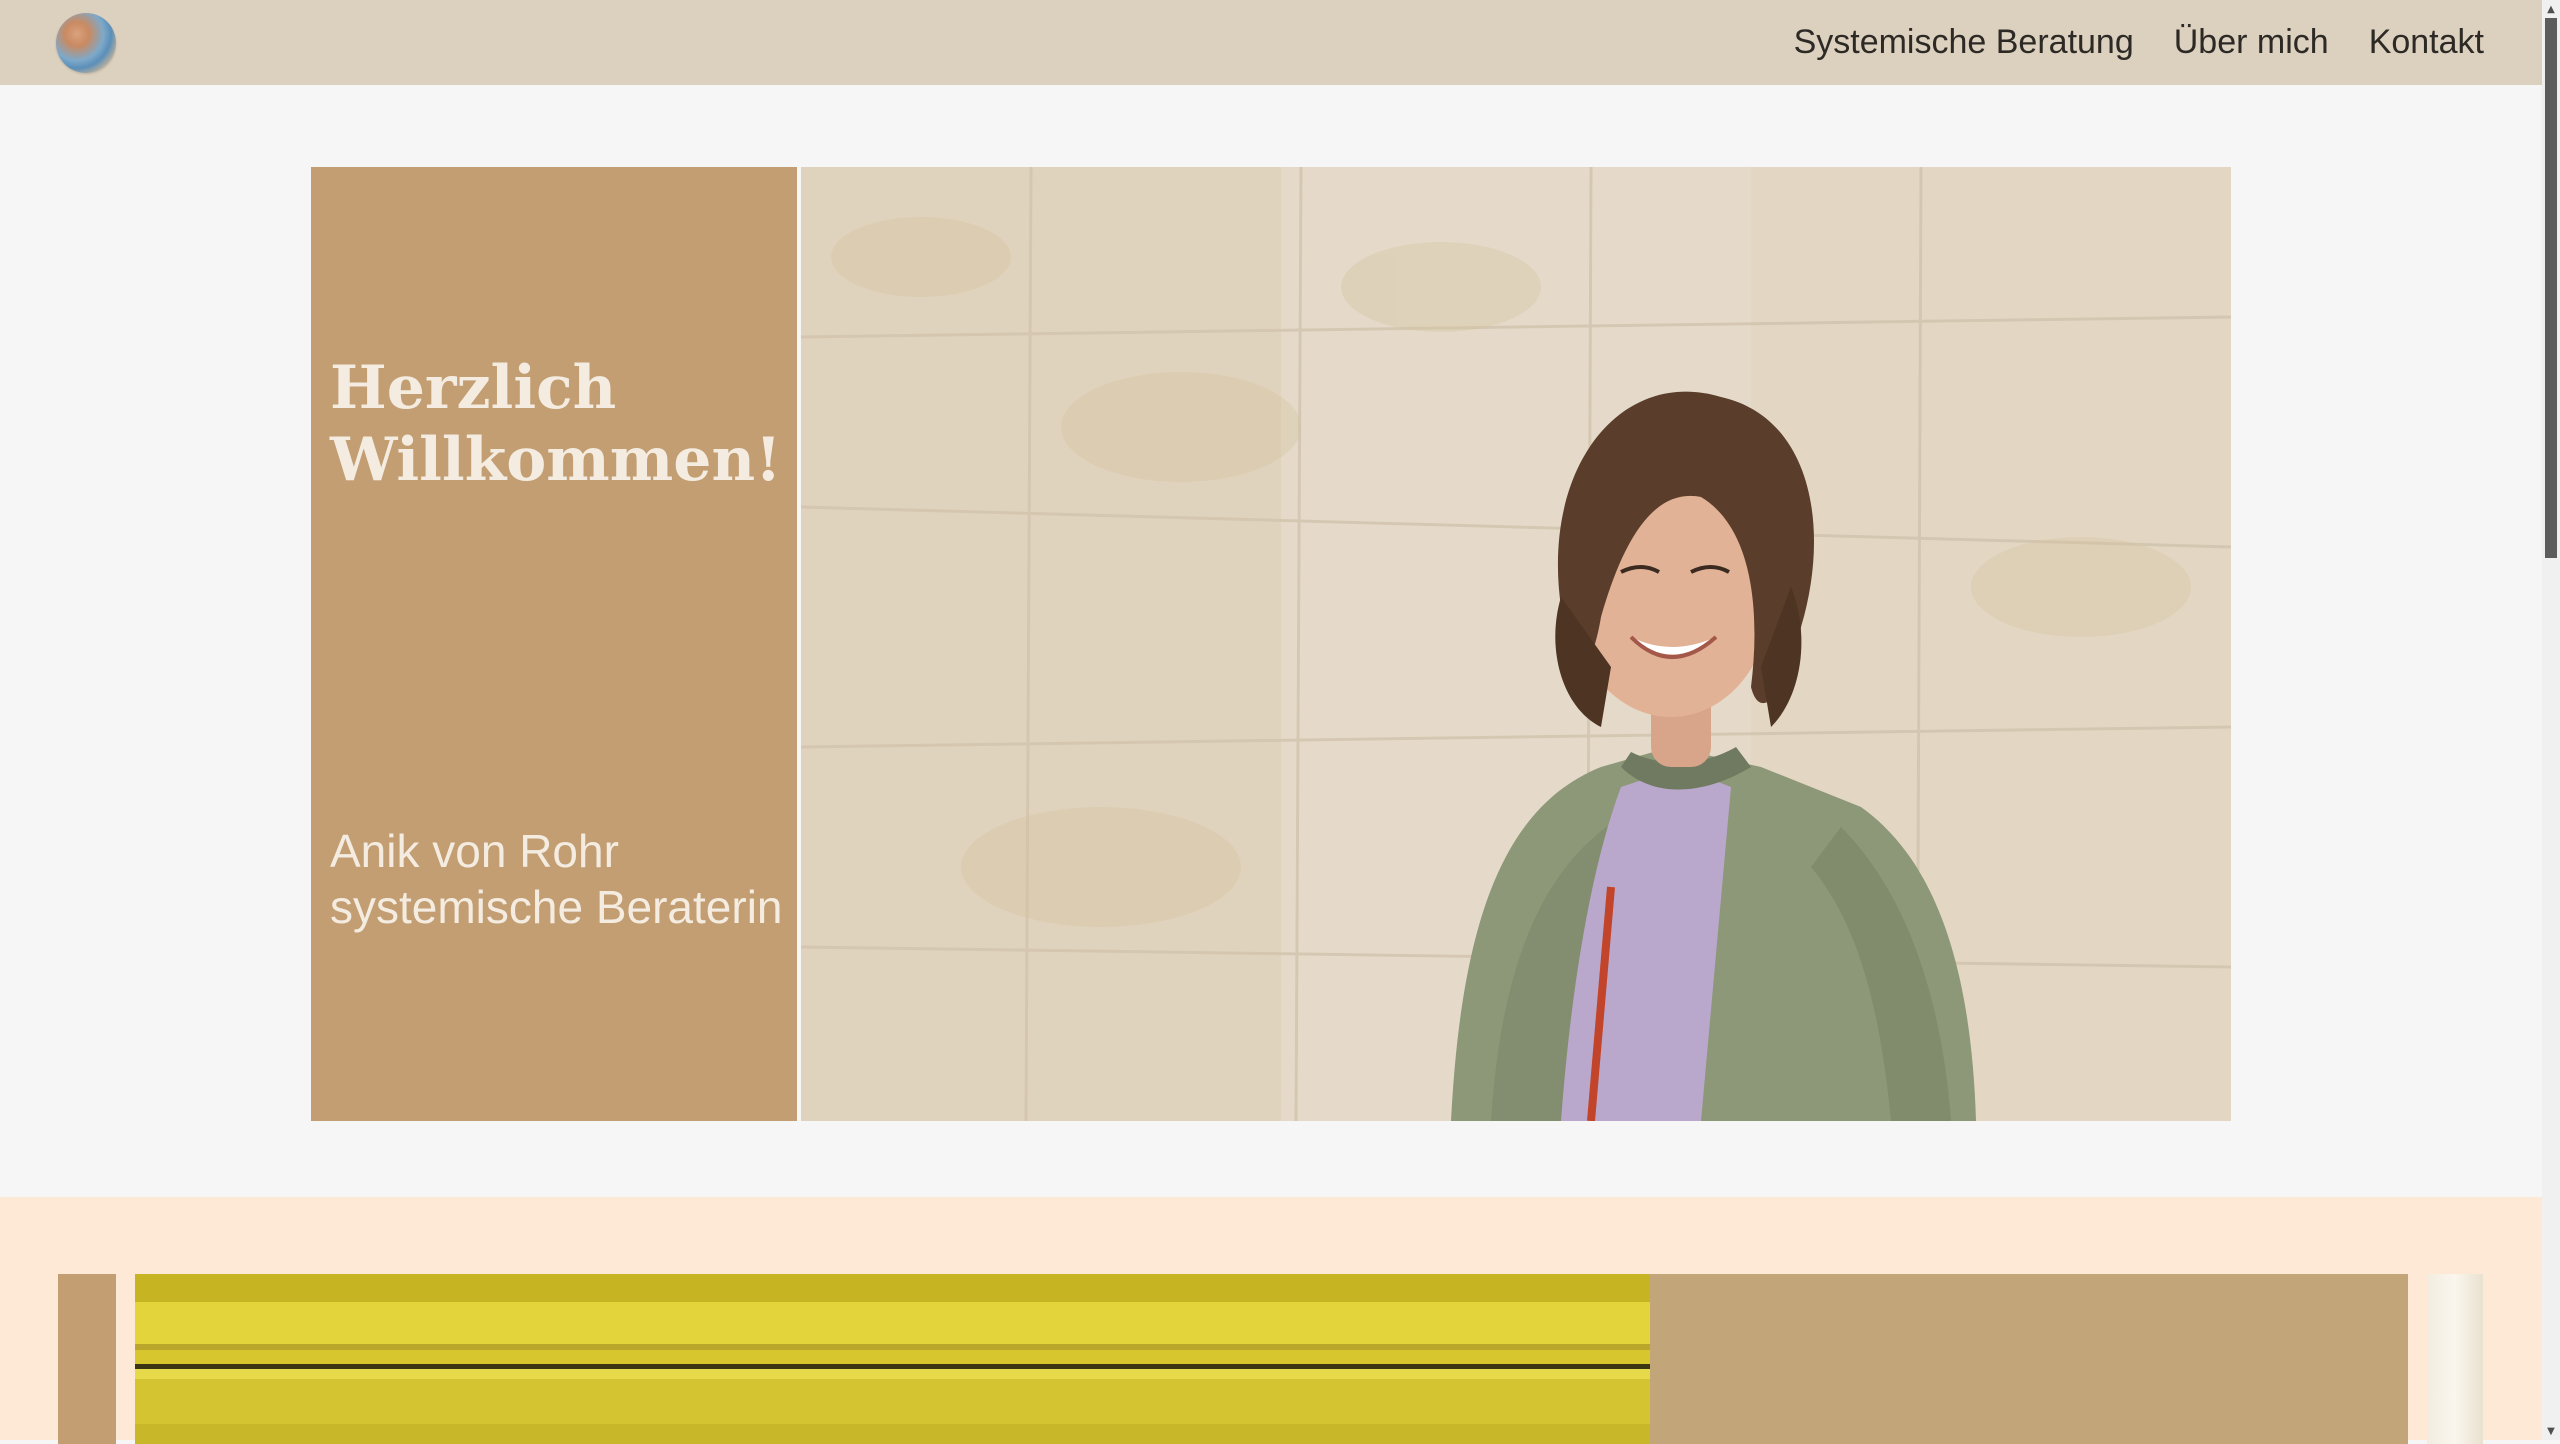 The image size is (2560, 1444). I want to click on yellow-wood-photo, so click(893, 1359).